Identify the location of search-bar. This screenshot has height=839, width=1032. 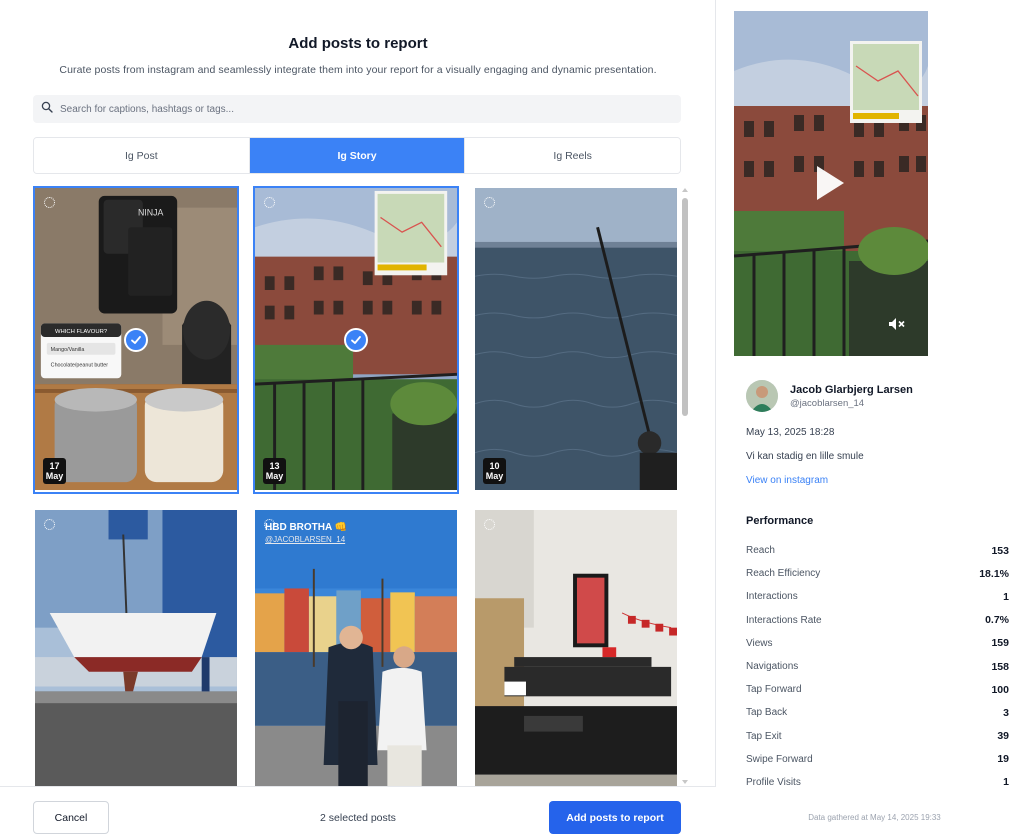
(357, 109).